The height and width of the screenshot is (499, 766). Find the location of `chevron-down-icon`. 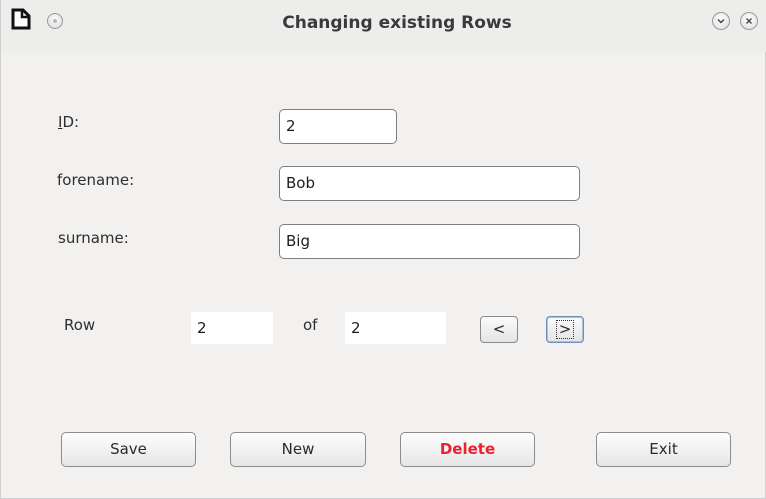

chevron-down-icon is located at coordinates (721, 21).